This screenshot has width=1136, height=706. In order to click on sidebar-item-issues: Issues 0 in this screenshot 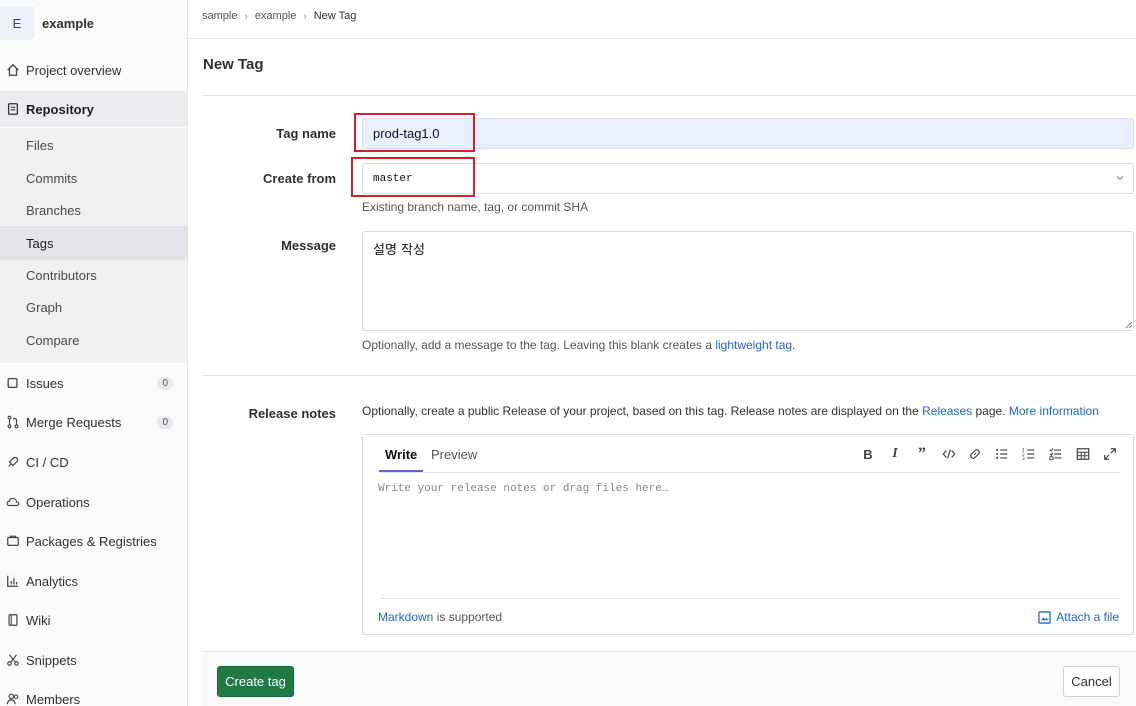, I will do `click(93, 383)`.